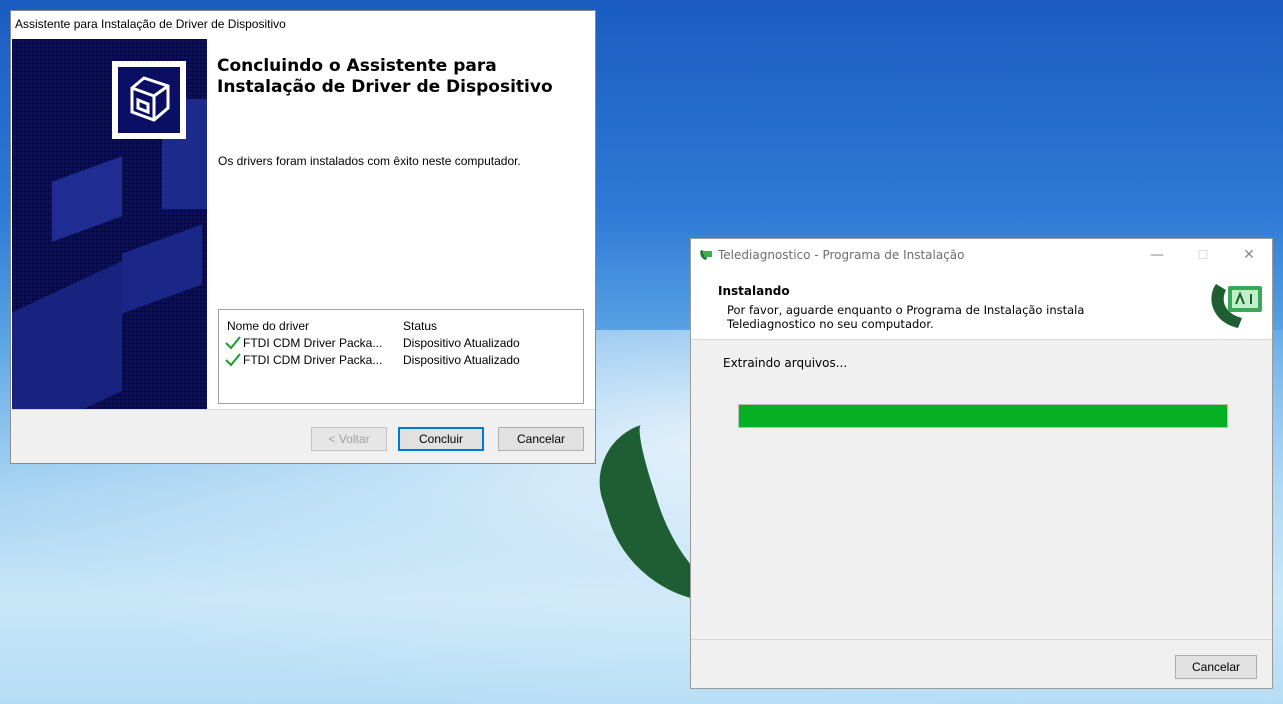  What do you see at coordinates (486, 326) in the screenshot?
I see `column-header-status: Status` at bounding box center [486, 326].